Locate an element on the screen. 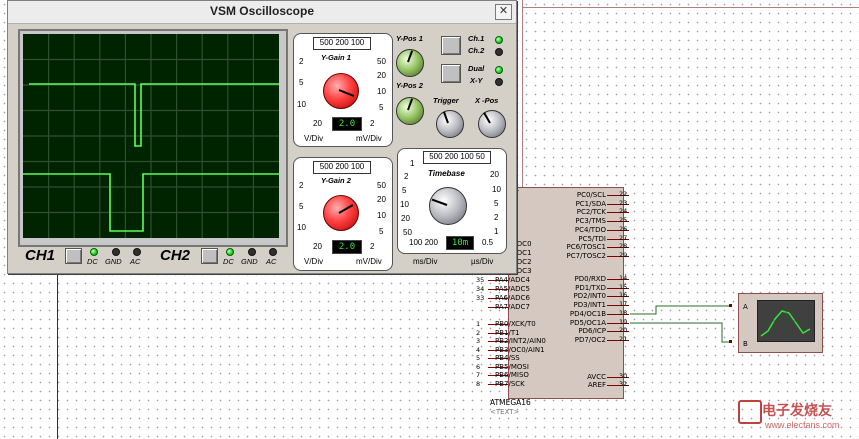  scope-pin-a-dot is located at coordinates (730, 305).